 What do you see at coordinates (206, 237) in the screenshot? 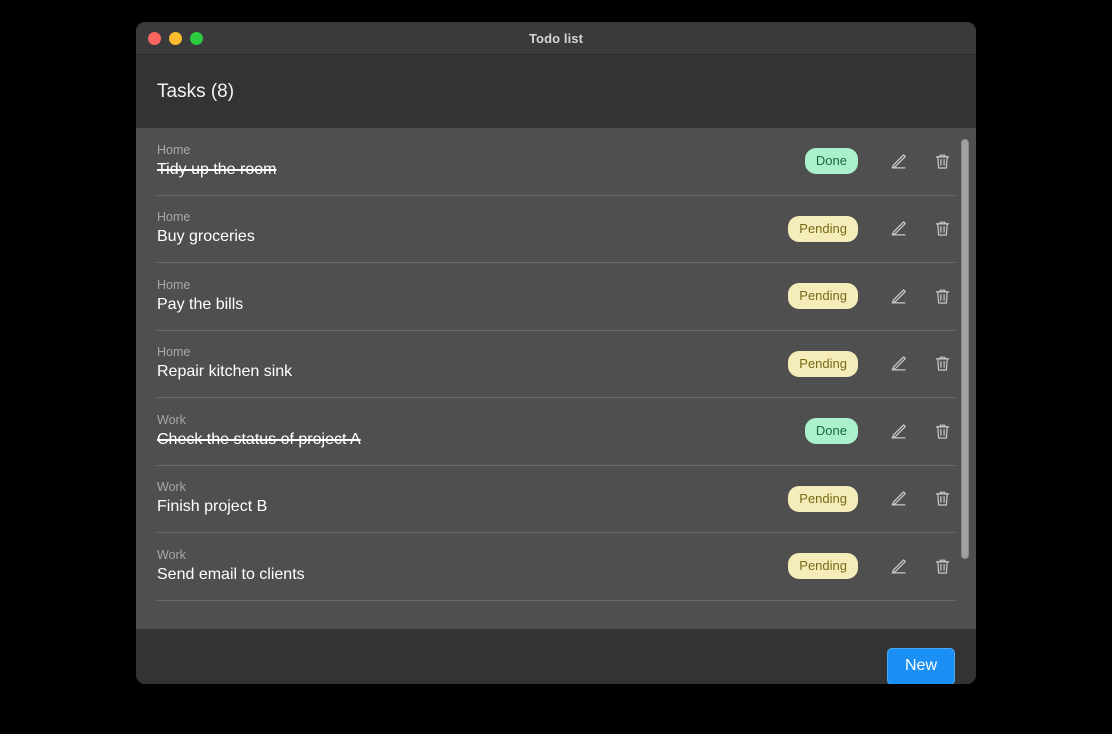
I see `task-title-label: Buy groceries` at bounding box center [206, 237].